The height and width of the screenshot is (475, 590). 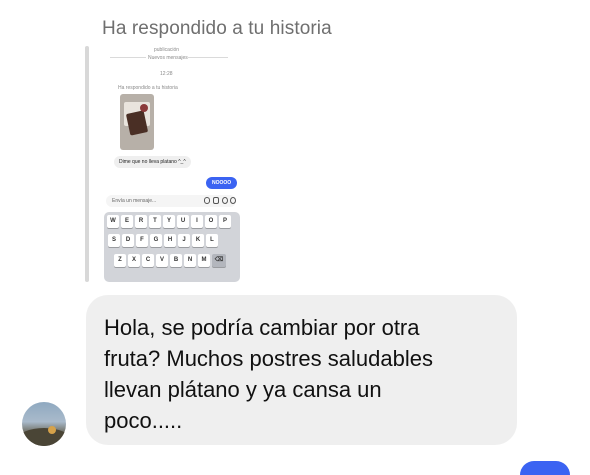 What do you see at coordinates (212, 240) in the screenshot?
I see `key-l: L` at bounding box center [212, 240].